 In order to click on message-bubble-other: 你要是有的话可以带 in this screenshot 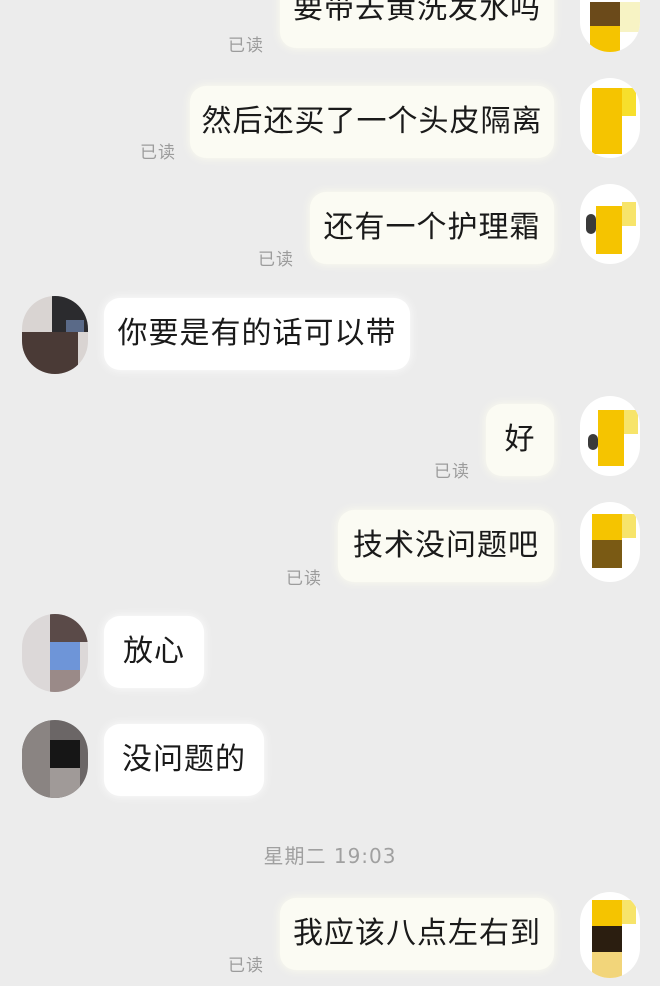, I will do `click(257, 334)`.